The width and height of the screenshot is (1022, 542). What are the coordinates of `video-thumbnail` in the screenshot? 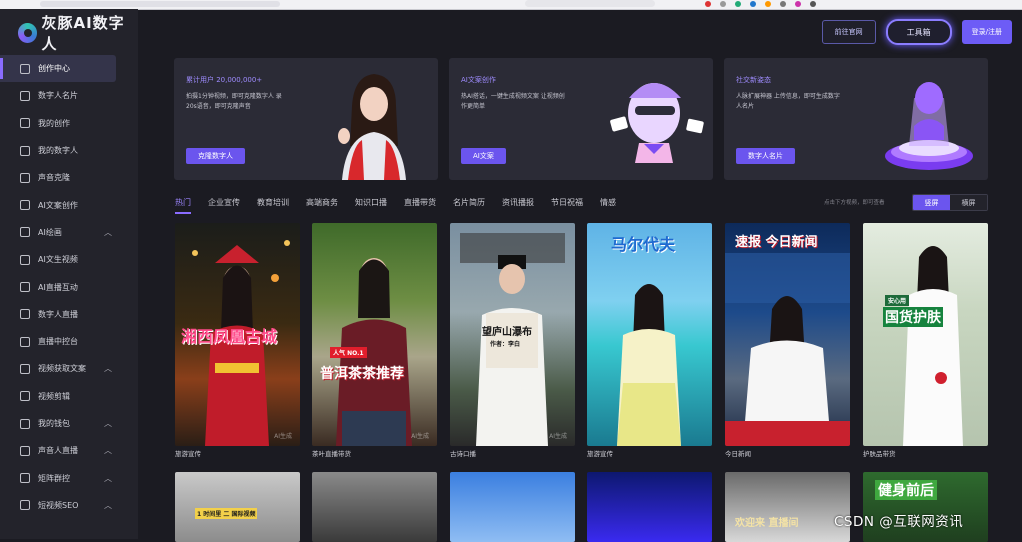 It's located at (649, 365).